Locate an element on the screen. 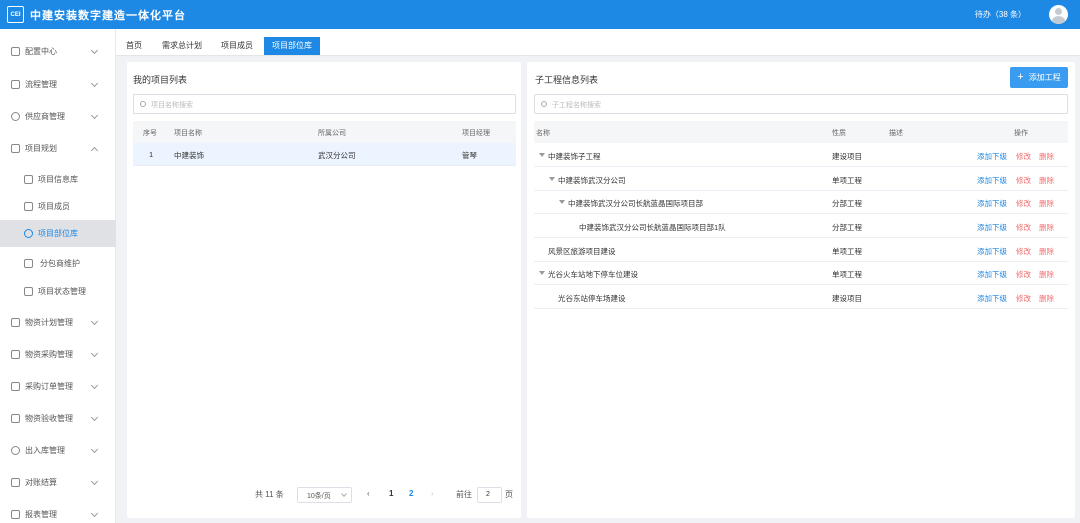 This screenshot has height=523, width=1080. tab-project-parts: 项目部位库 is located at coordinates (292, 46).